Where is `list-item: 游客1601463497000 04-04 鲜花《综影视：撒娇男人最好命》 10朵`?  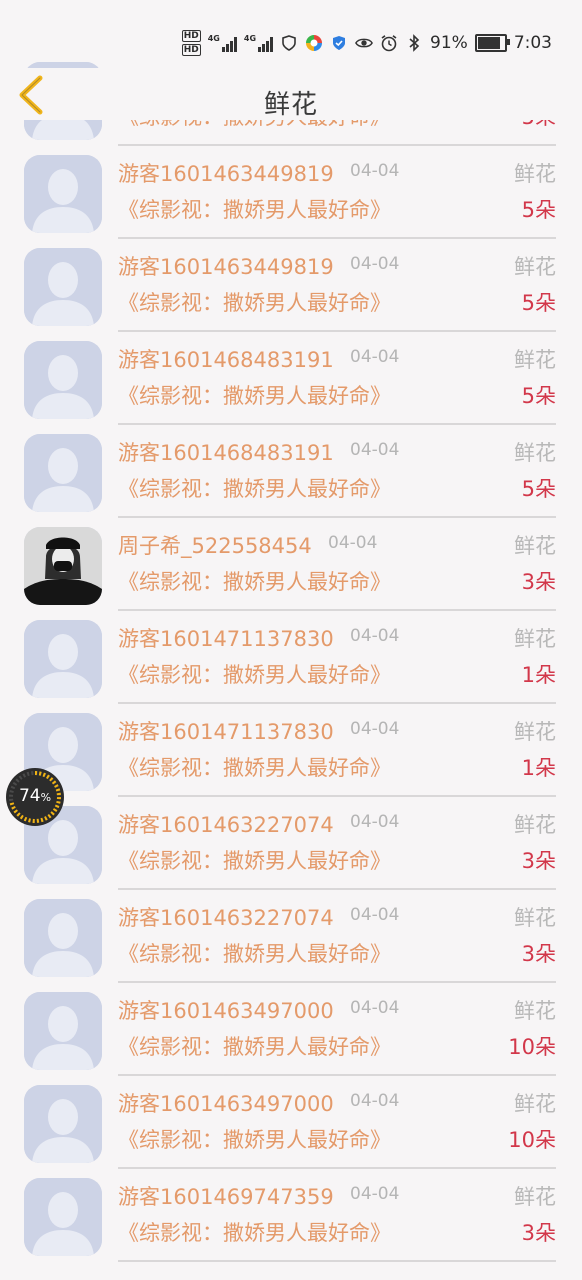 list-item: 游客1601463497000 04-04 鲜花《综影视：撒娇男人最好命》 10朵 is located at coordinates (291, 1122).